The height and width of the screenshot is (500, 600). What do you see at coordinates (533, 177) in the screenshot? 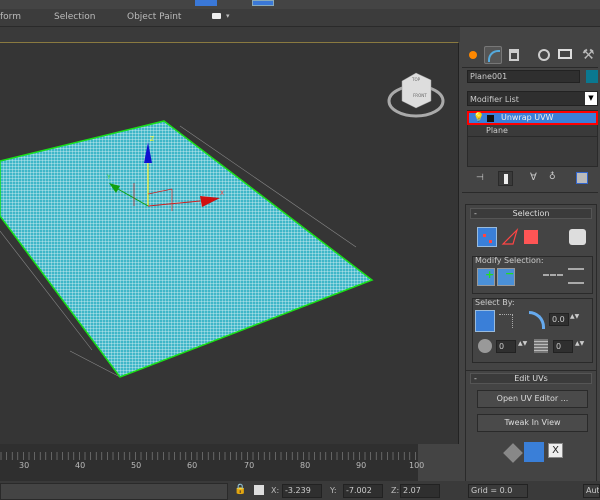
I see `make-unique-icon: ∀` at bounding box center [533, 177].